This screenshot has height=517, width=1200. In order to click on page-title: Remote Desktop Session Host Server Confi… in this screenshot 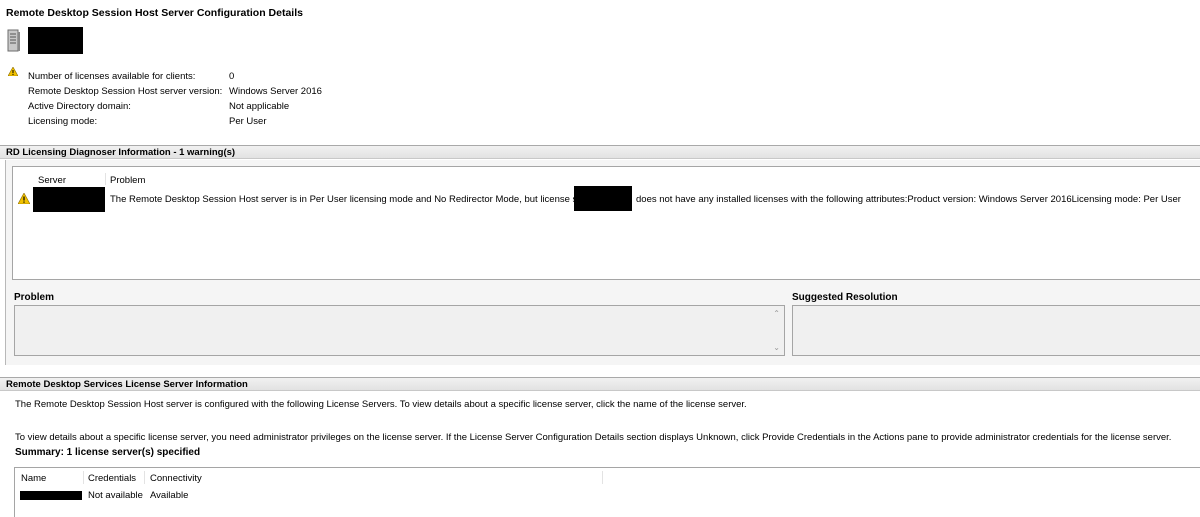, I will do `click(154, 13)`.